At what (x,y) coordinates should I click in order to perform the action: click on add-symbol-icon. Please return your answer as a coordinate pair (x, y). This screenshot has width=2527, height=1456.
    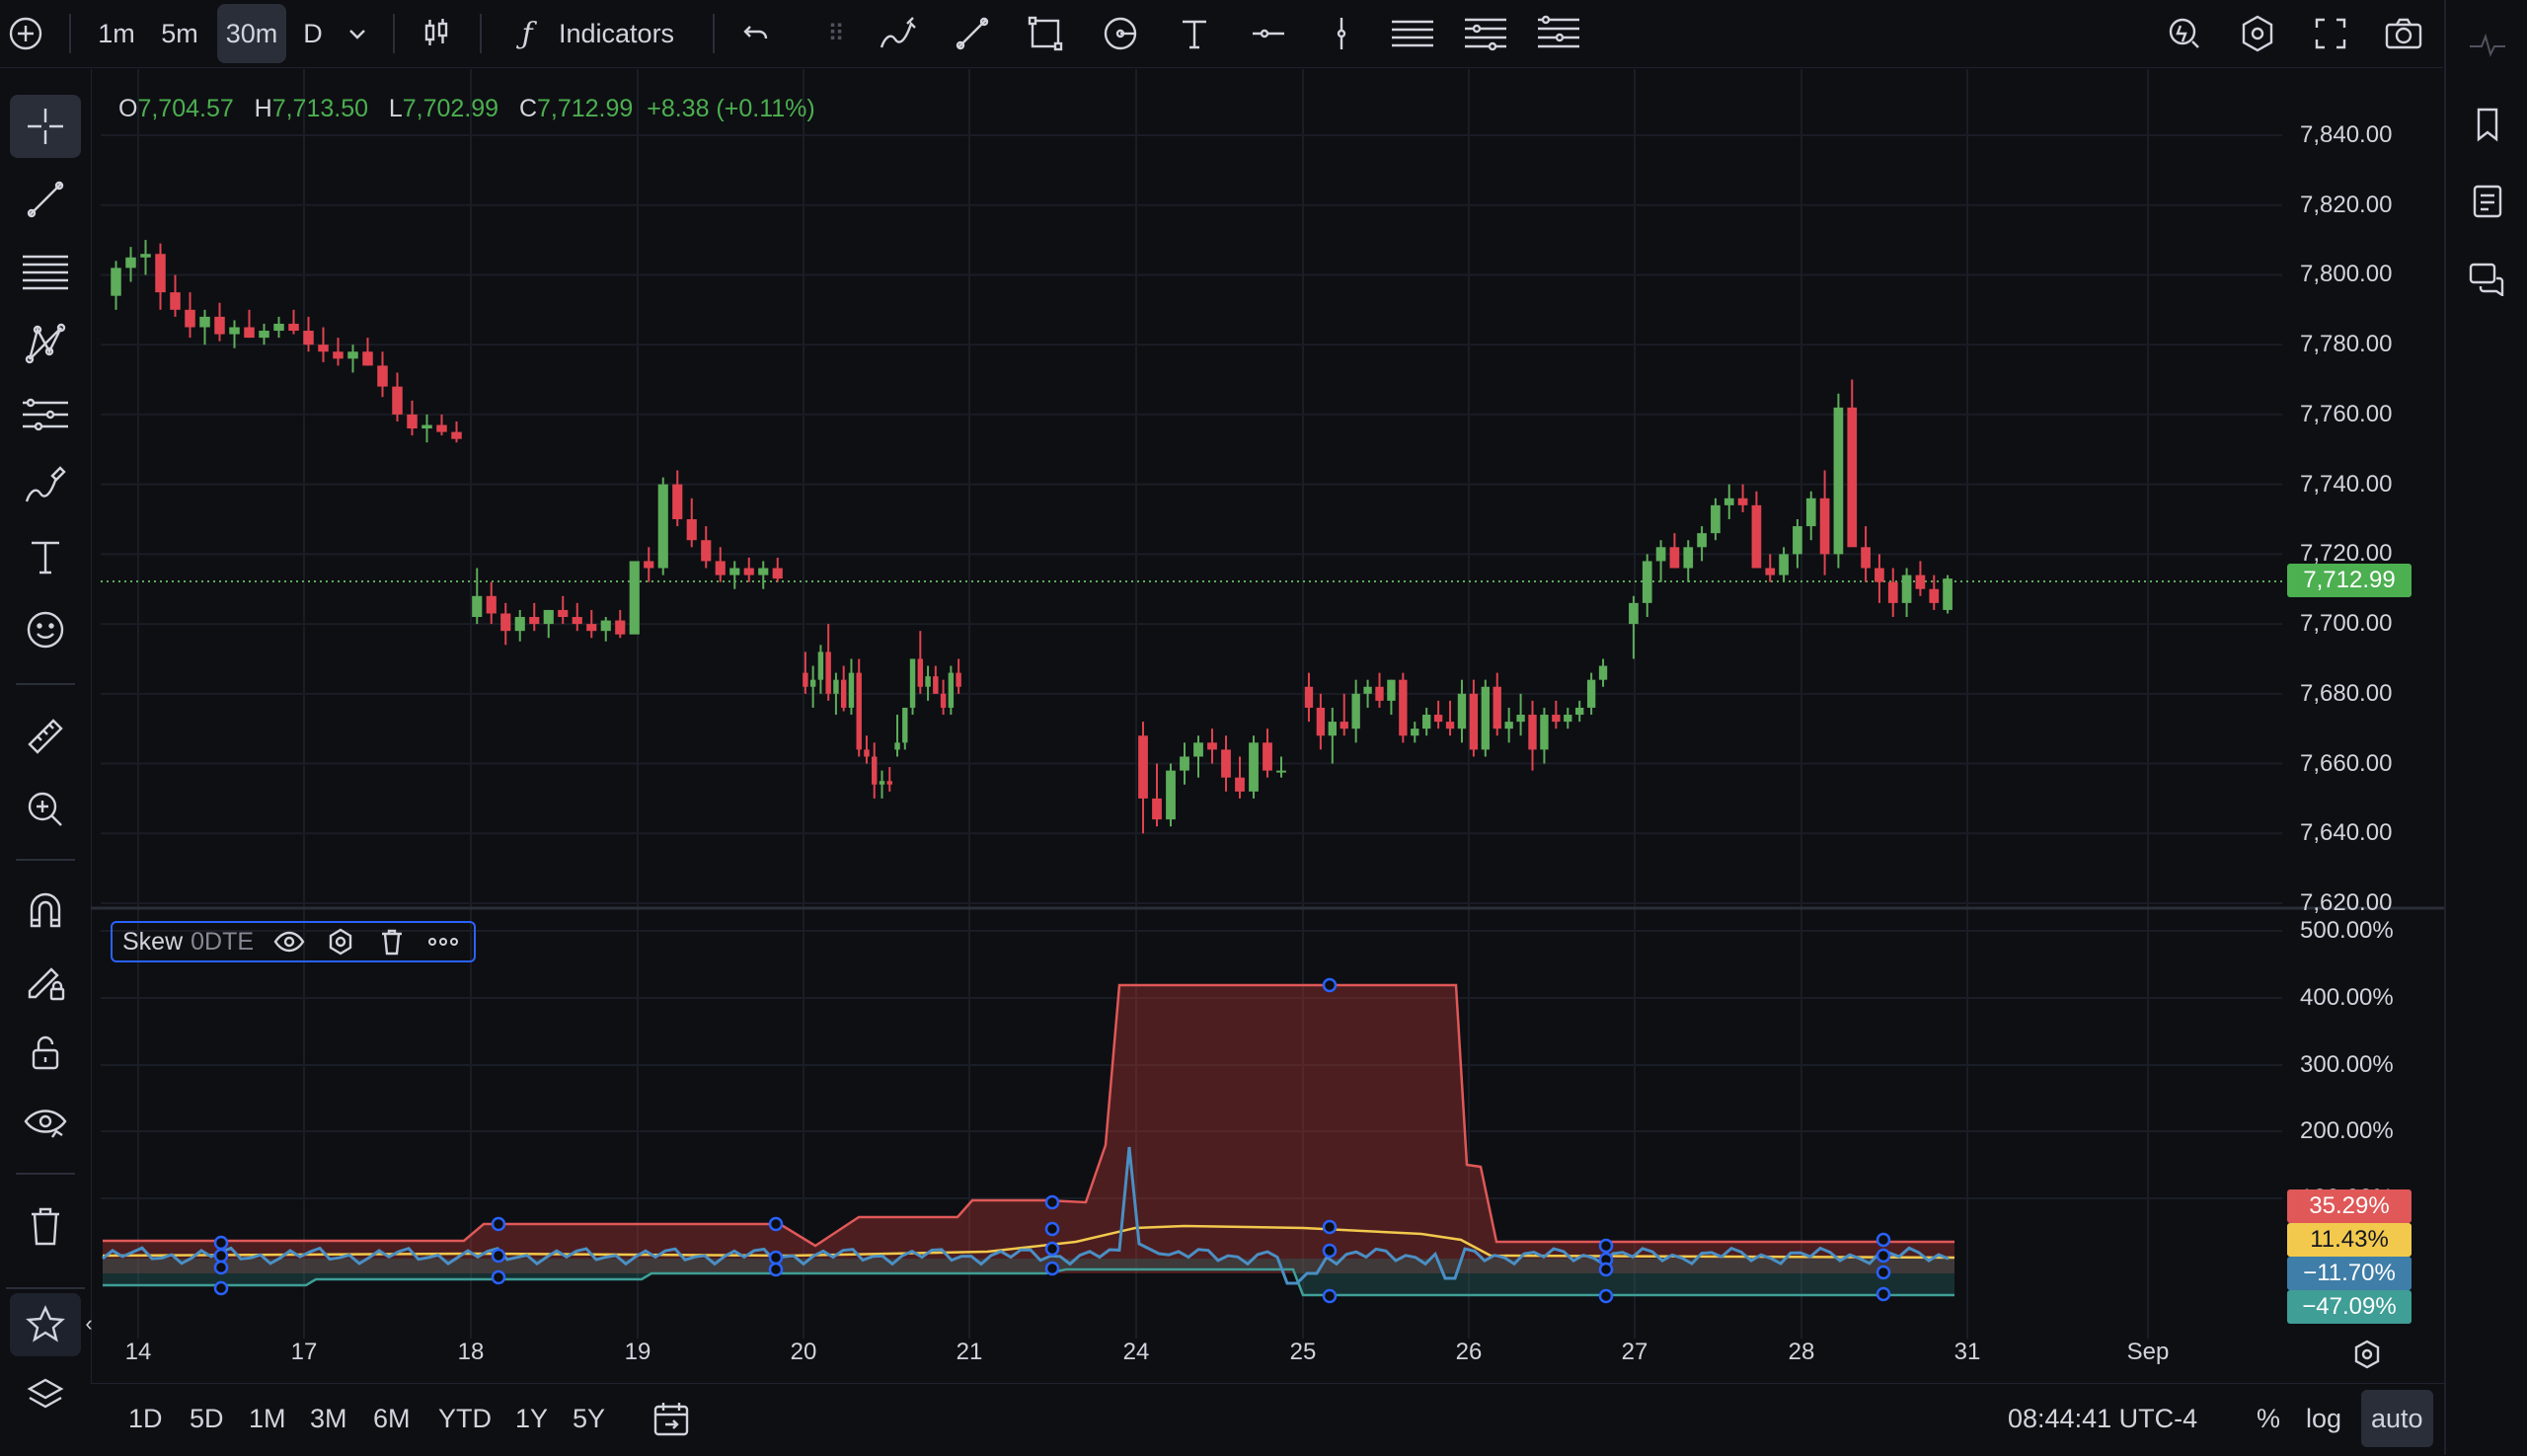
    Looking at the image, I should click on (25, 33).